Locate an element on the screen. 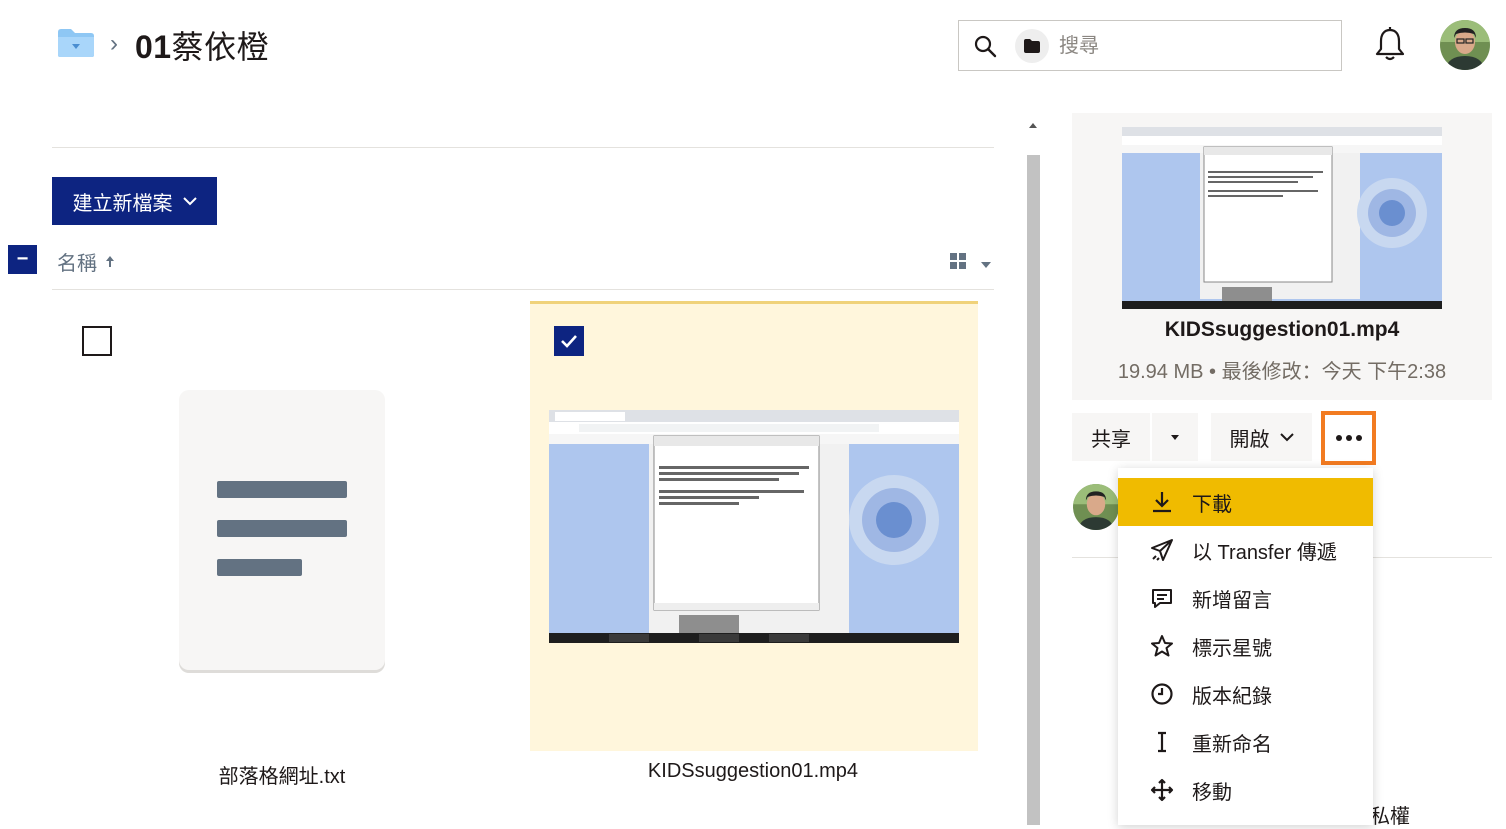 Image resolution: width=1506 pixels, height=829 pixels. sort-ascending-icon is located at coordinates (110, 263).